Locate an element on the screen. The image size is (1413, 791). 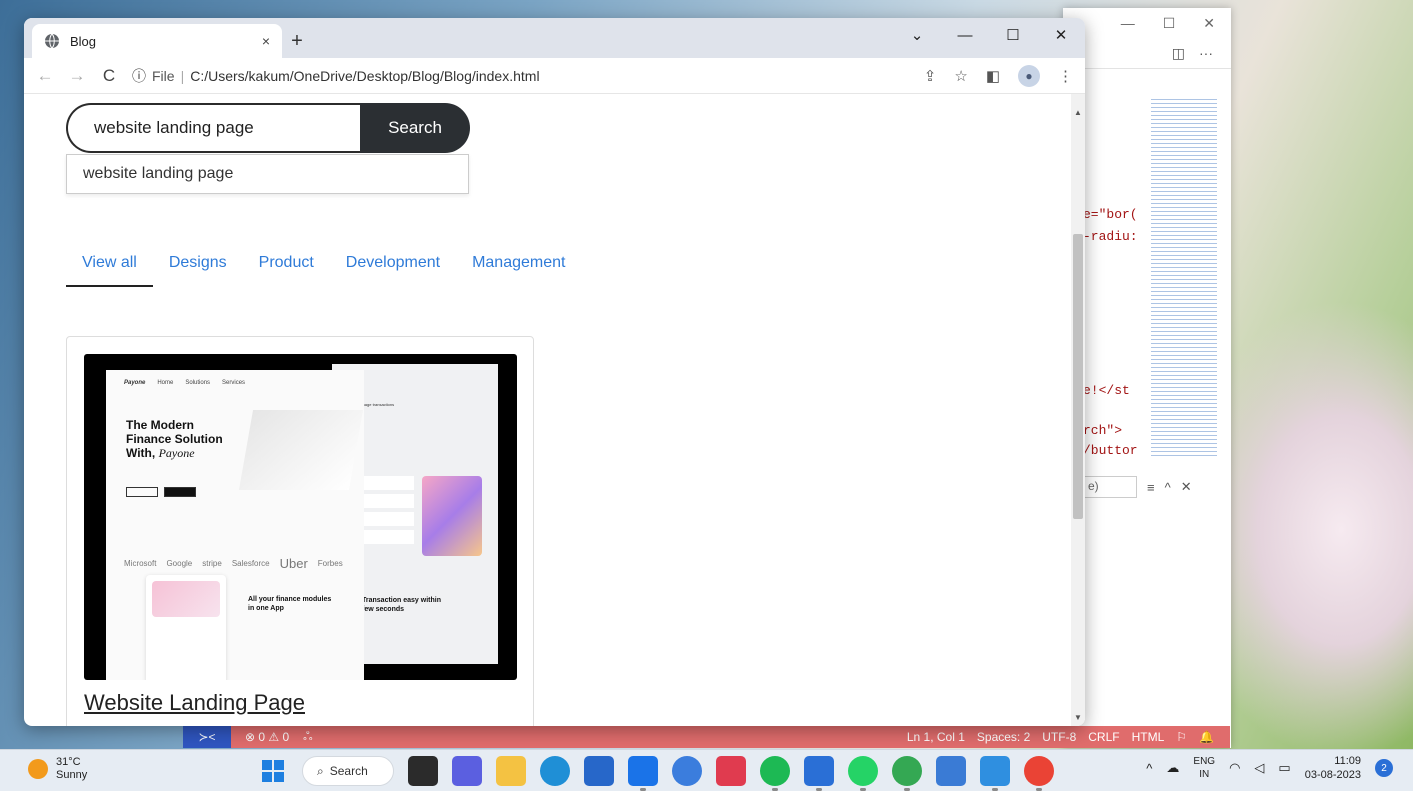
search-input: website landing page is located at coordinates (213, 128).